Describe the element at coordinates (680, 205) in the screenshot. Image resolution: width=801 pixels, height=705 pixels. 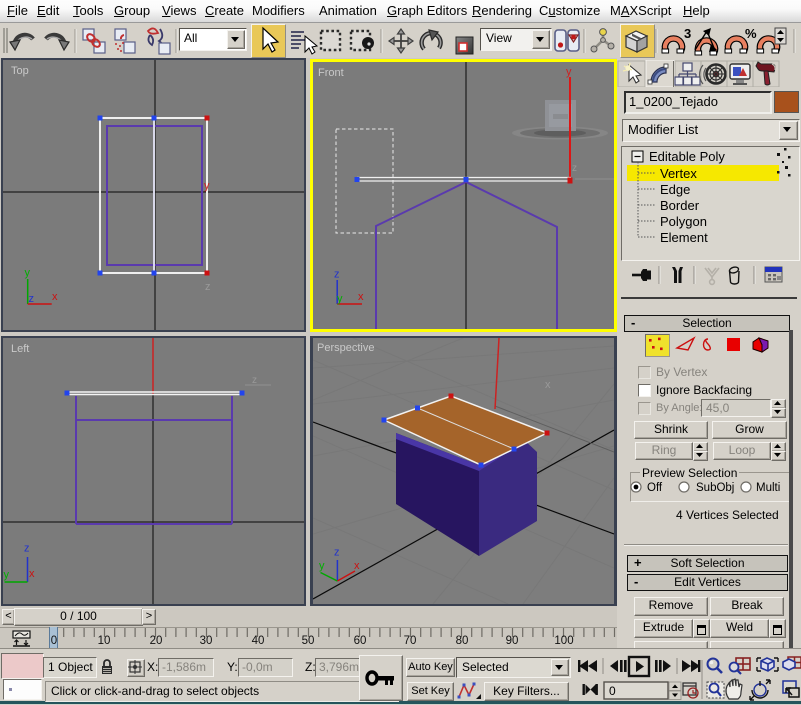
I see `svg-text: Border` at that location.